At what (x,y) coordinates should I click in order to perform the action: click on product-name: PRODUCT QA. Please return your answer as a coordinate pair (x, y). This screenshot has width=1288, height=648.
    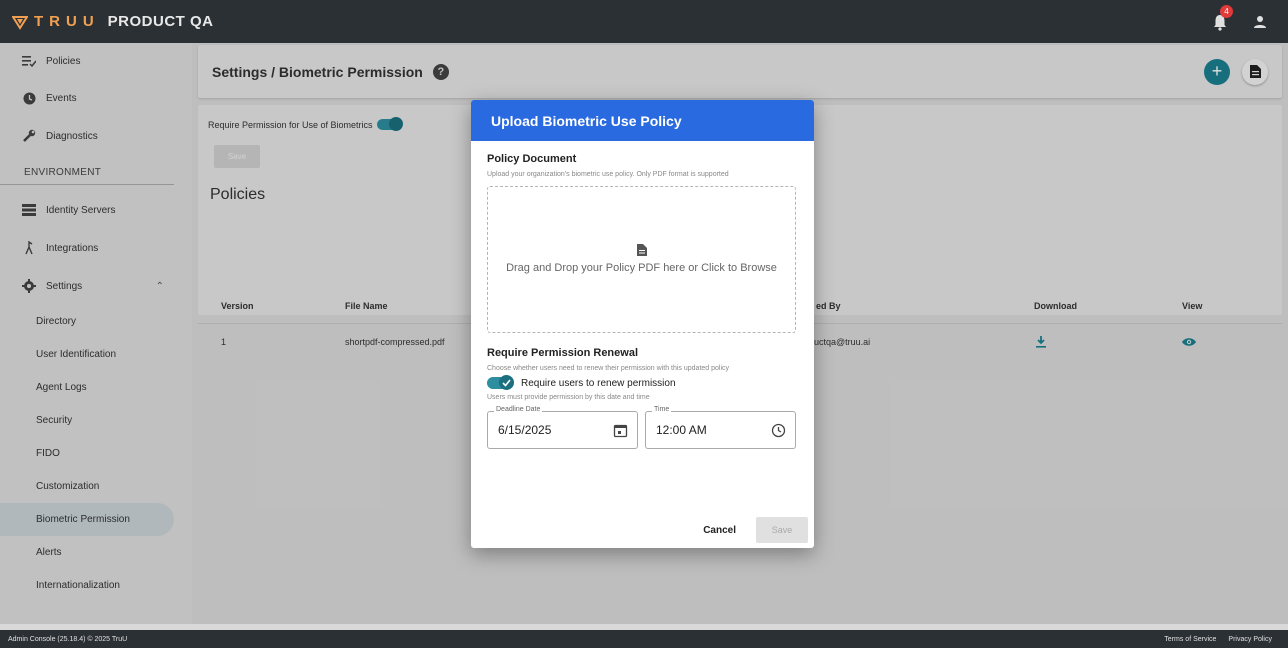
    Looking at the image, I should click on (160, 21).